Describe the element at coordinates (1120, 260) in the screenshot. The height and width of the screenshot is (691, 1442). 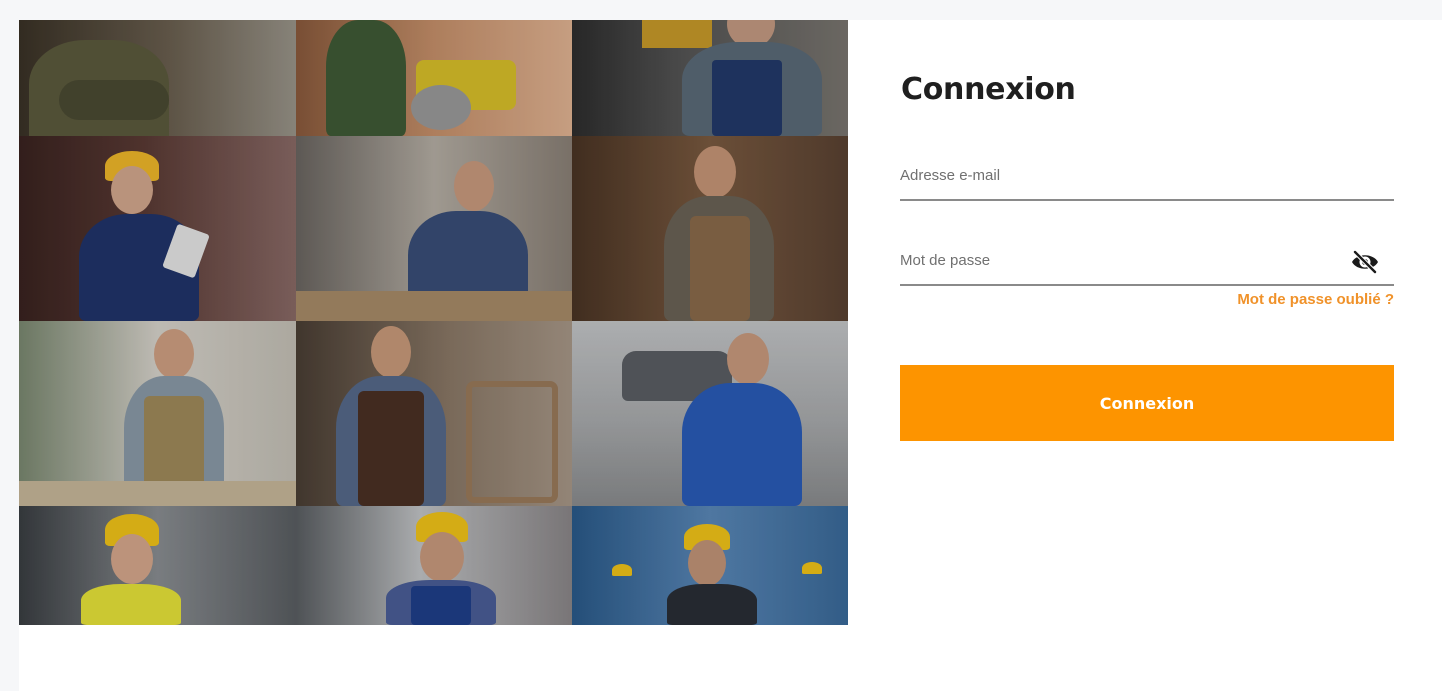
I see `password-field` at that location.